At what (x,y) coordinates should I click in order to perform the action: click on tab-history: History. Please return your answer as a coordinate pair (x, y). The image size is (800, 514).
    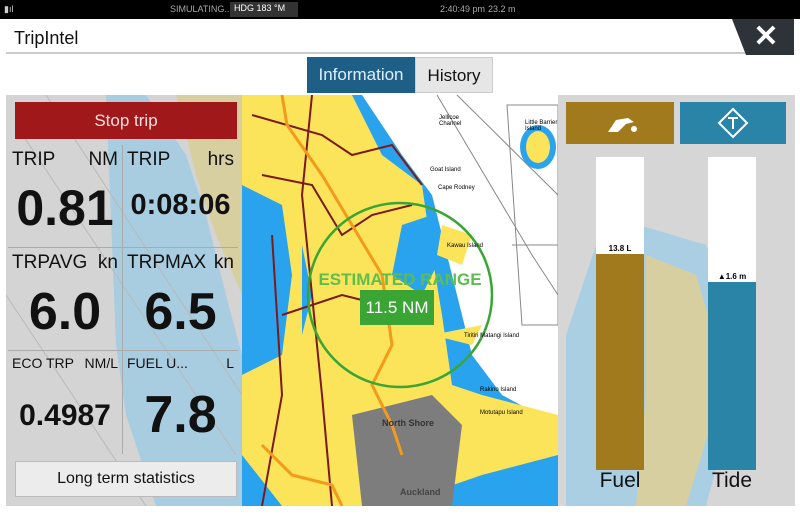
    Looking at the image, I should click on (454, 75).